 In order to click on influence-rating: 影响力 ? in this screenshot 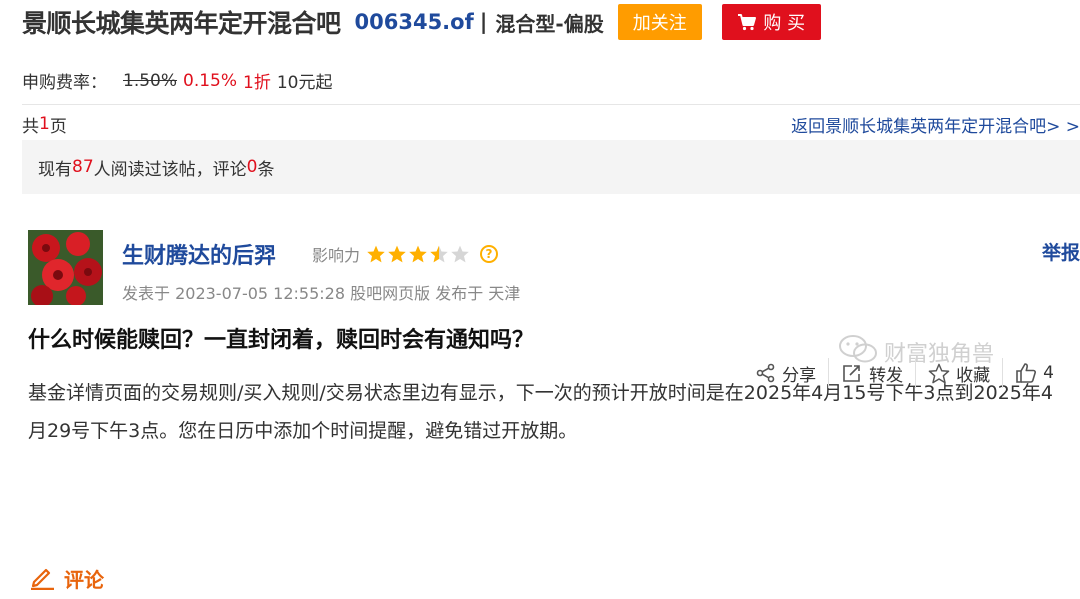, I will do `click(405, 254)`.